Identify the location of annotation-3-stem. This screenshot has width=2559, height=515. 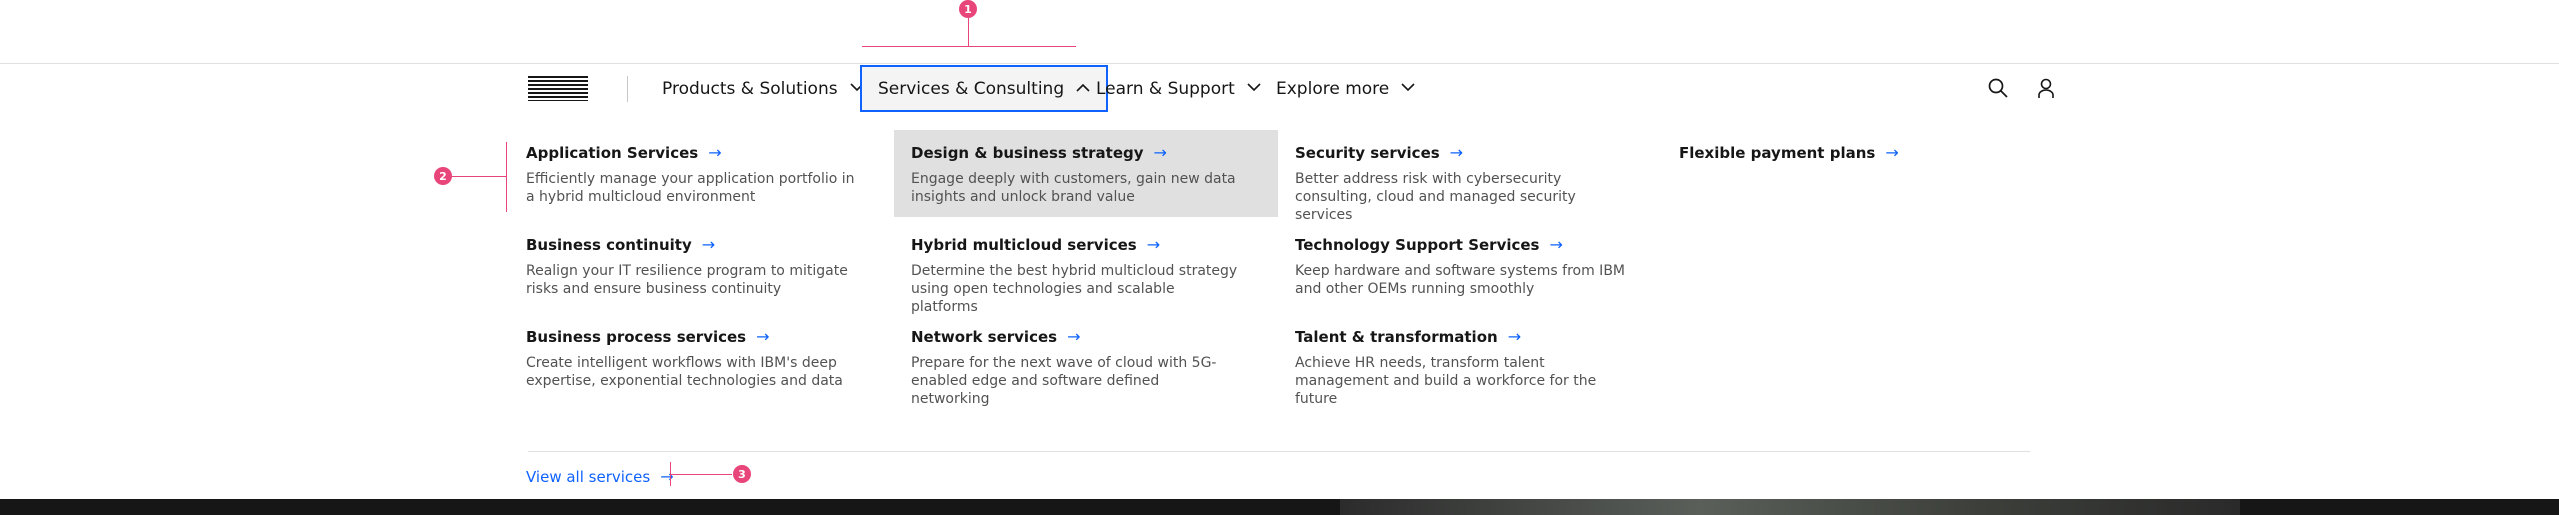
(701, 474).